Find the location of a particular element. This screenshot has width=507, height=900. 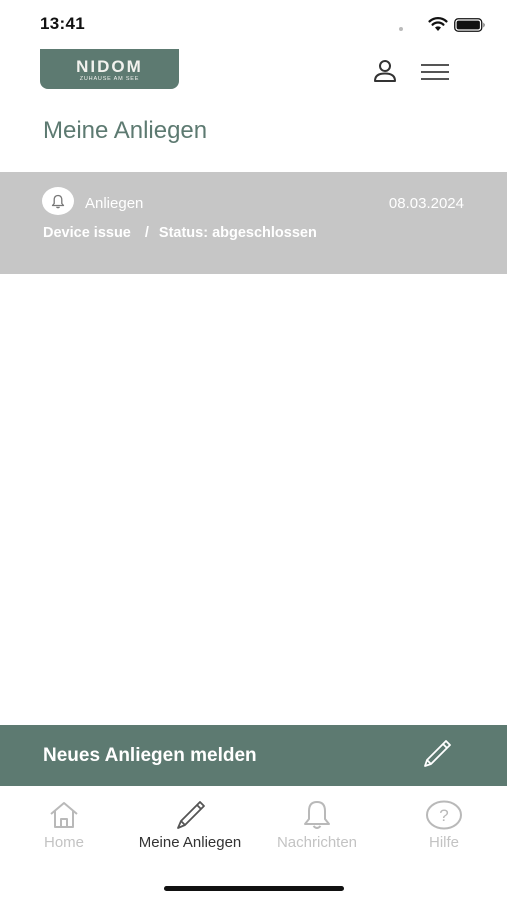

help-icon: ? is located at coordinates (444, 815).